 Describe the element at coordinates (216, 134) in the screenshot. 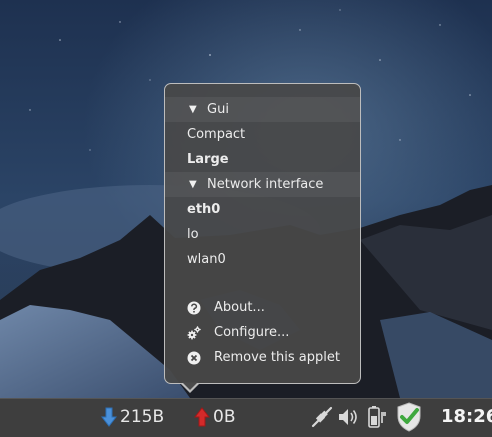

I see `menu-item-compact-label: Compact` at that location.